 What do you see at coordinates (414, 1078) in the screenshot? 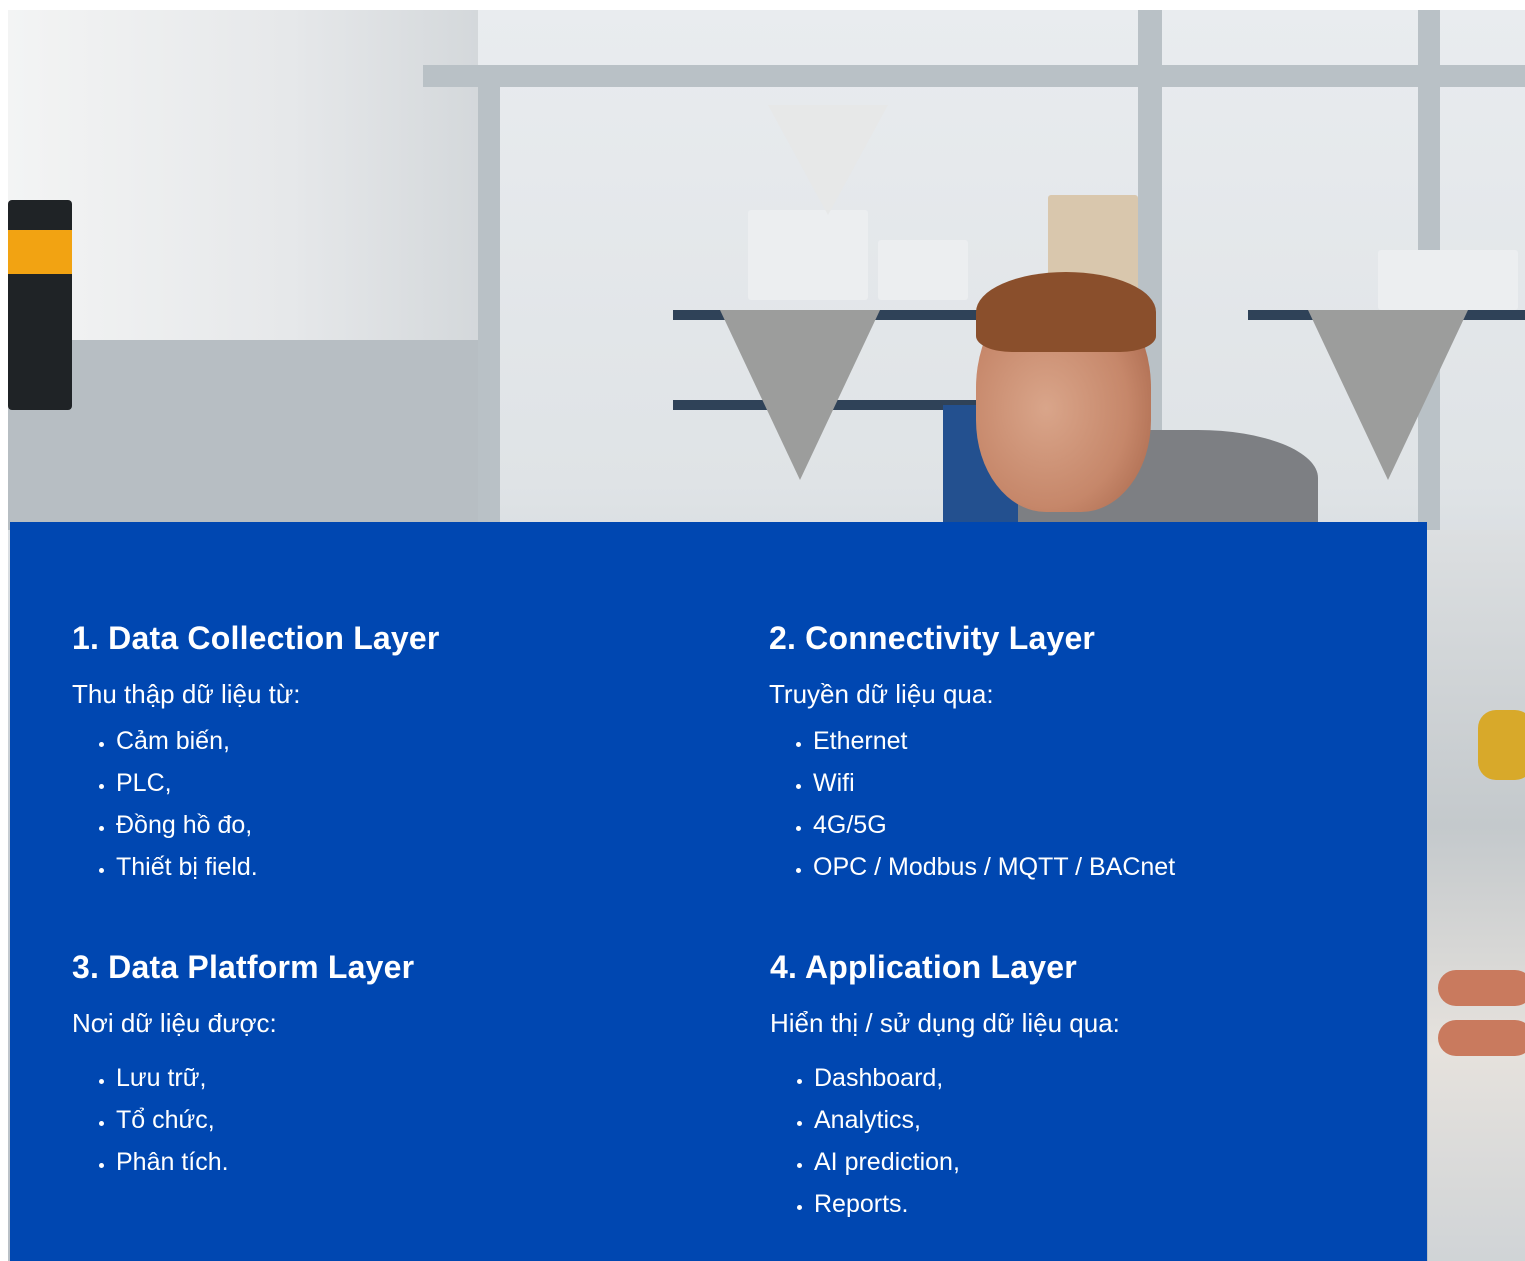
I see `list-item: Lưu trữ,` at bounding box center [414, 1078].